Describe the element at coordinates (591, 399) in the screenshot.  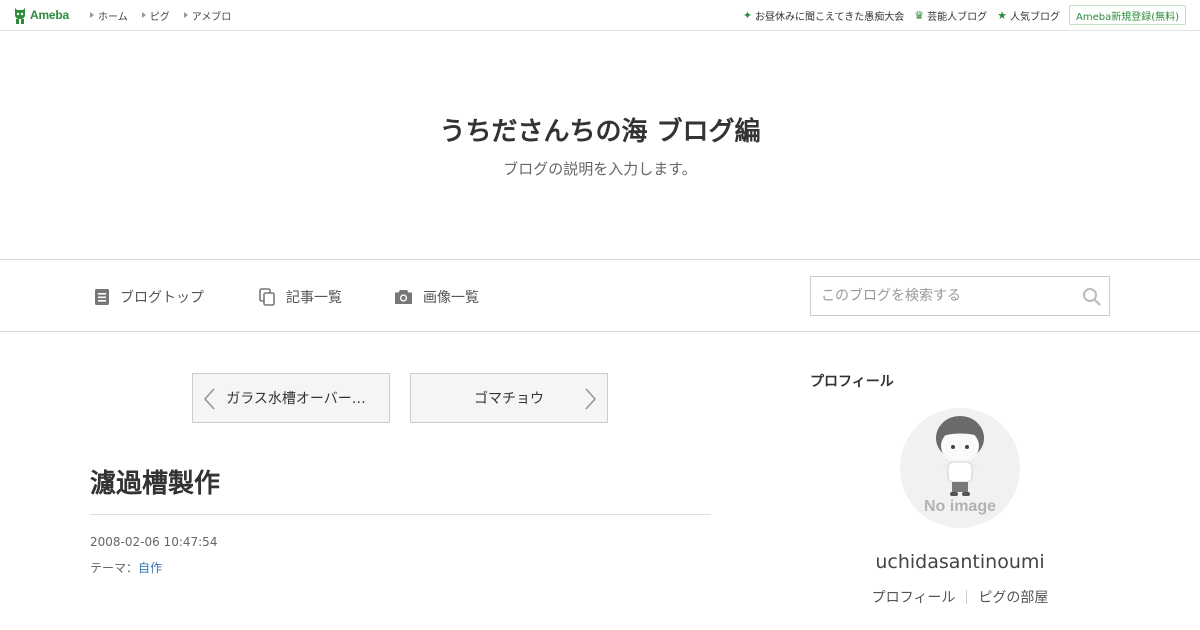
I see `chevron-right-icon` at that location.